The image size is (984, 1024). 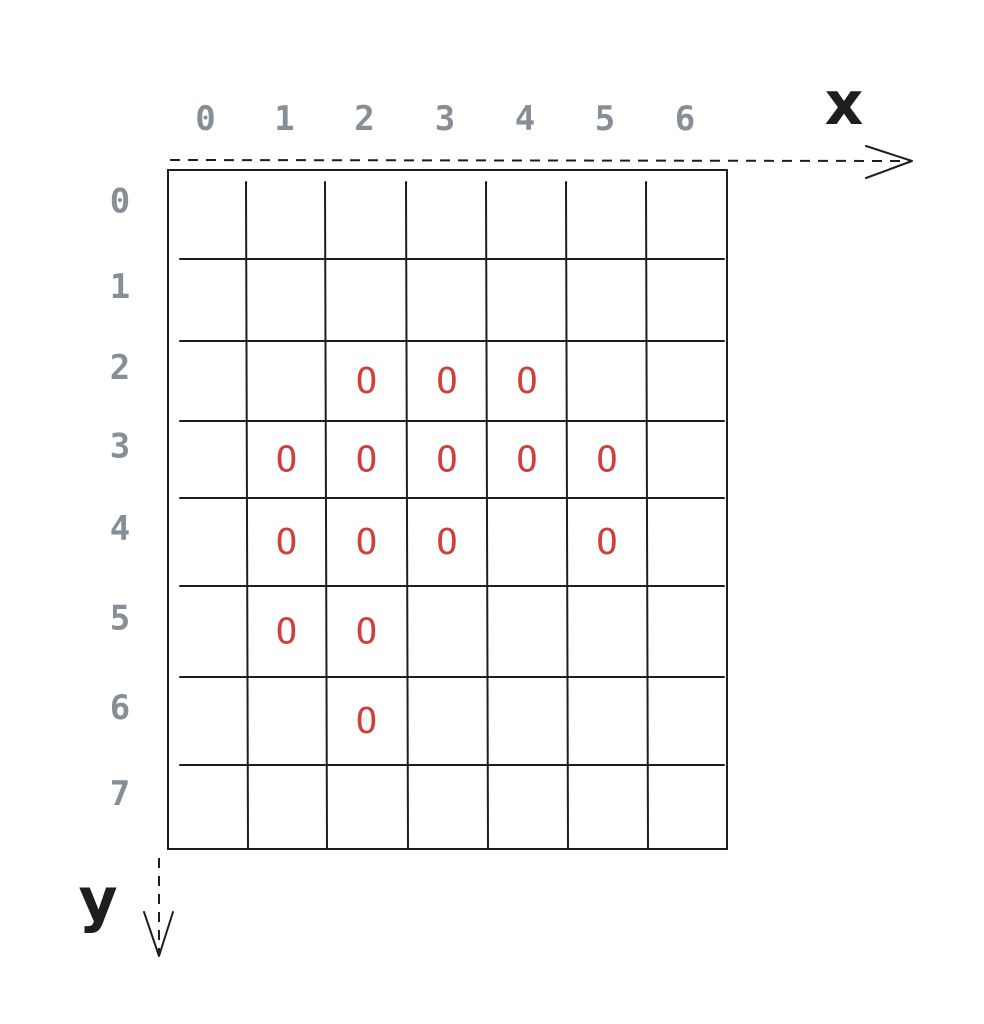 What do you see at coordinates (284, 119) in the screenshot?
I see `x-tick-label: 1` at bounding box center [284, 119].